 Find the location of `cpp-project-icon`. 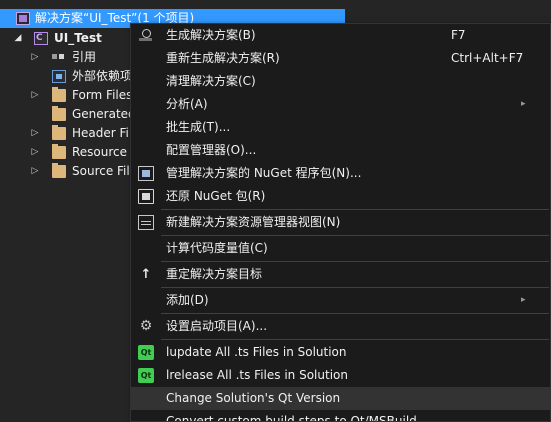

cpp-project-icon is located at coordinates (41, 38).